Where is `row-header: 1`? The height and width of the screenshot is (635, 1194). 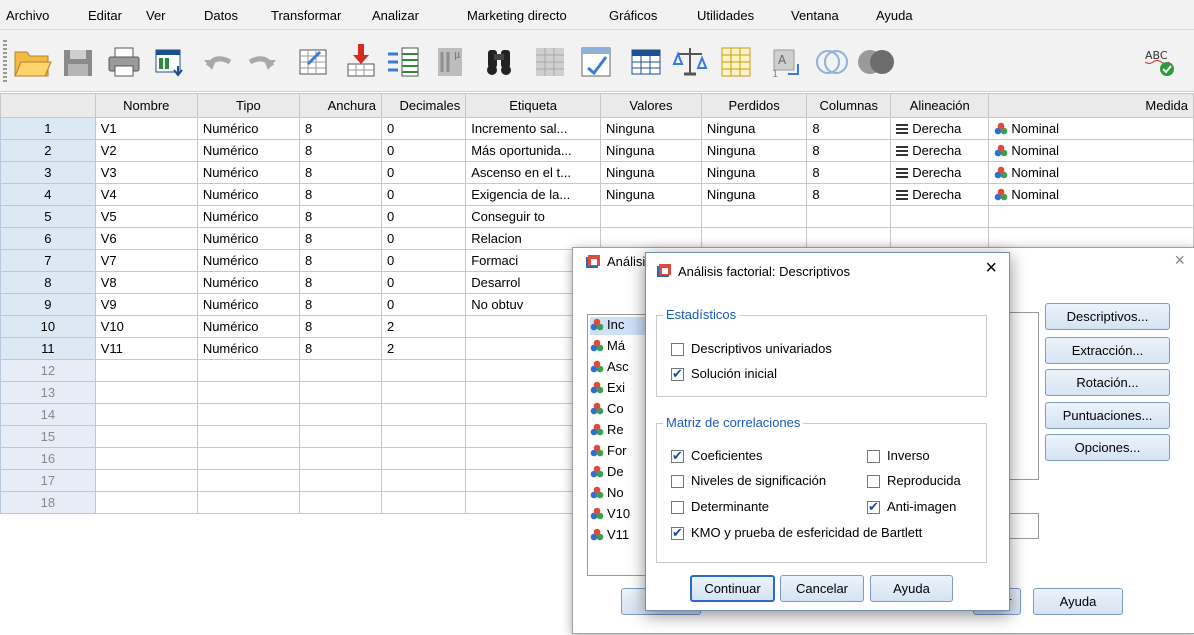 row-header: 1 is located at coordinates (48, 128).